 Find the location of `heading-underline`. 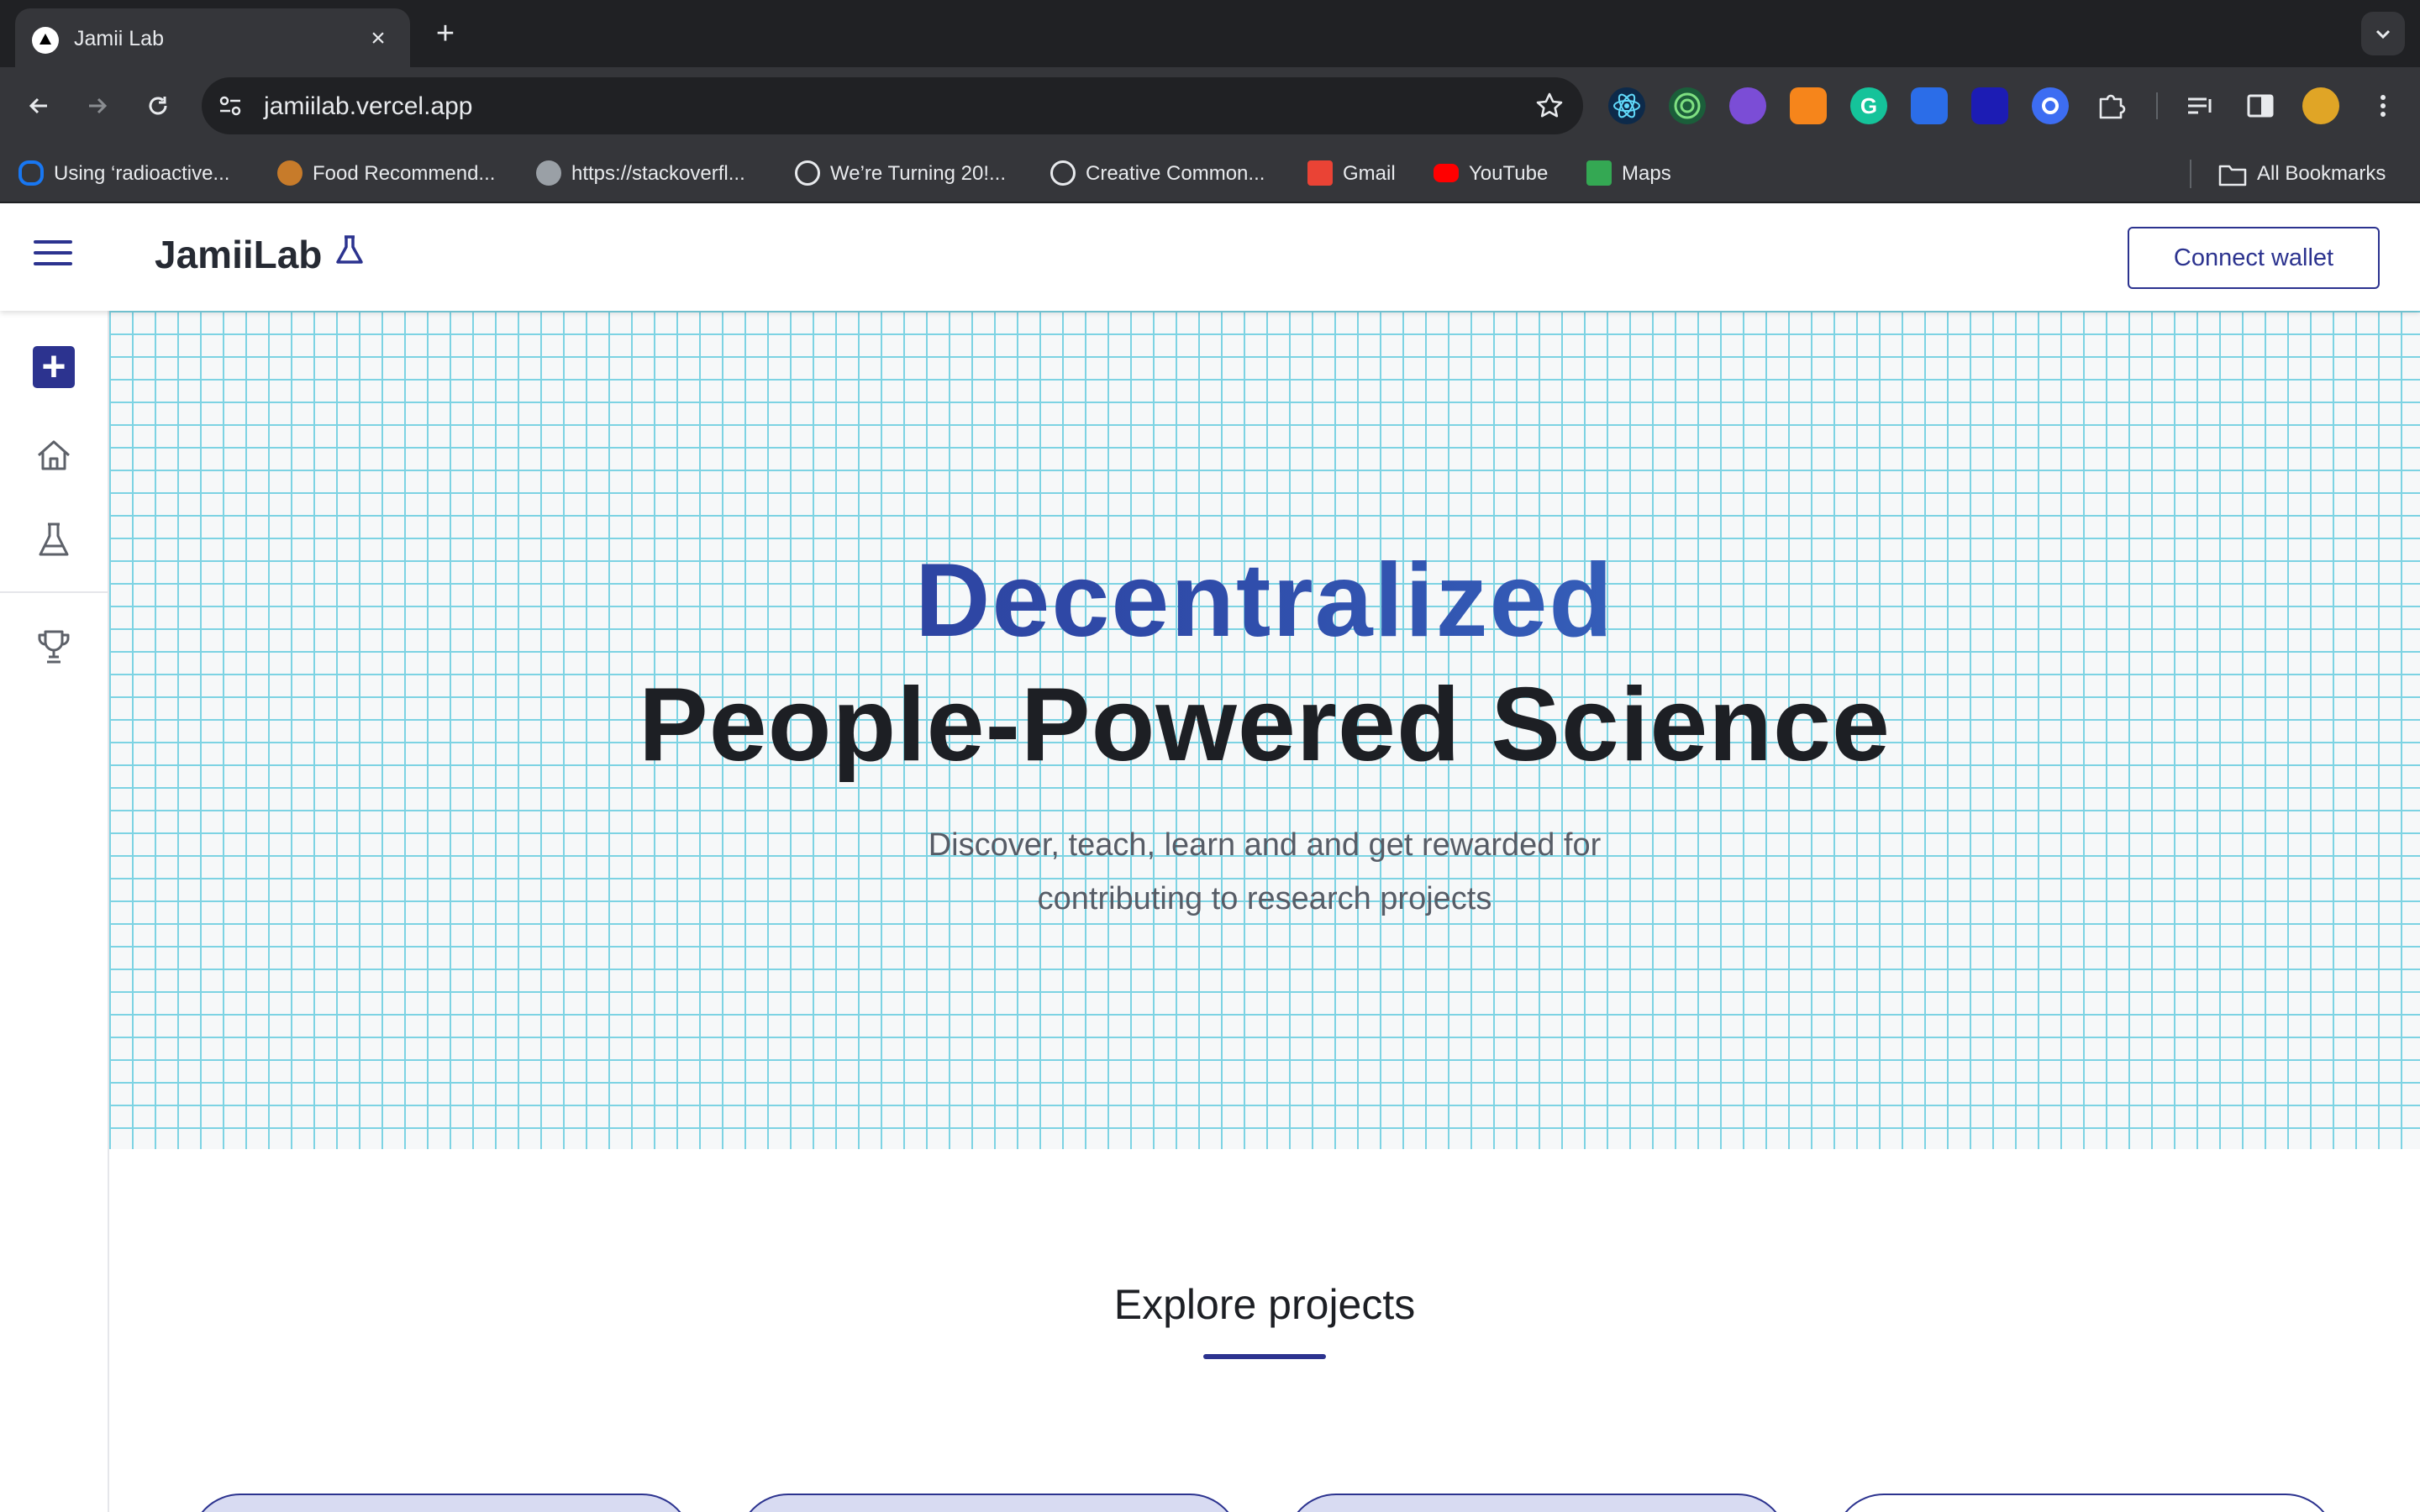

heading-underline is located at coordinates (1264, 1356).